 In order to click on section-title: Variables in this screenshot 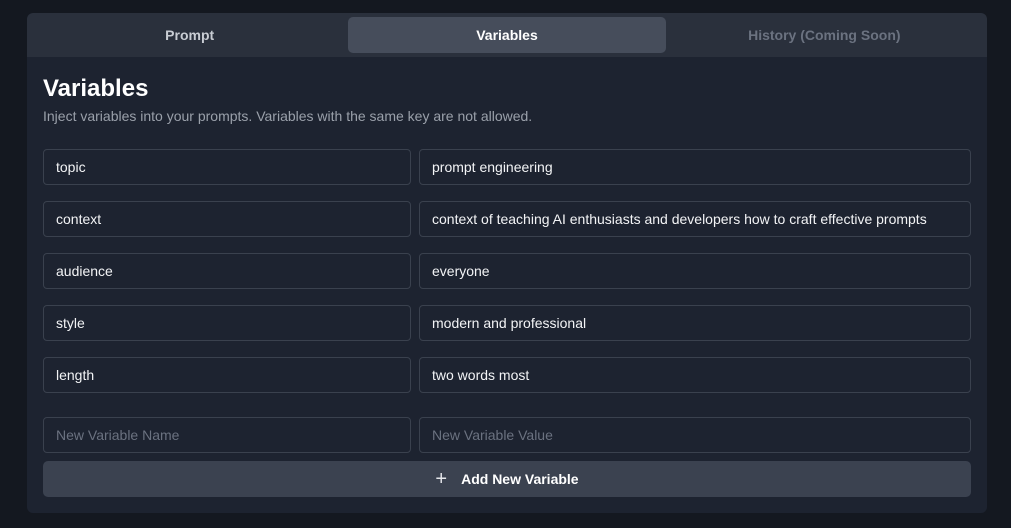, I will do `click(96, 88)`.